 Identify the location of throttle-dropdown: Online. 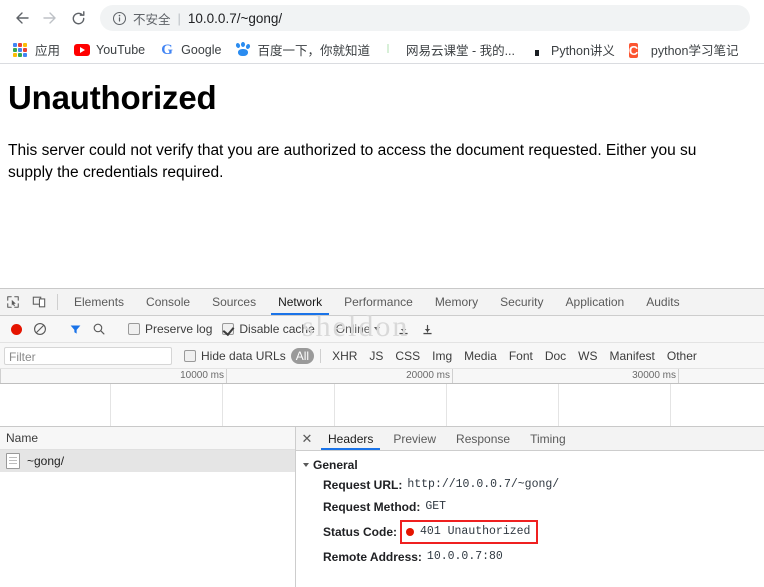
(358, 329).